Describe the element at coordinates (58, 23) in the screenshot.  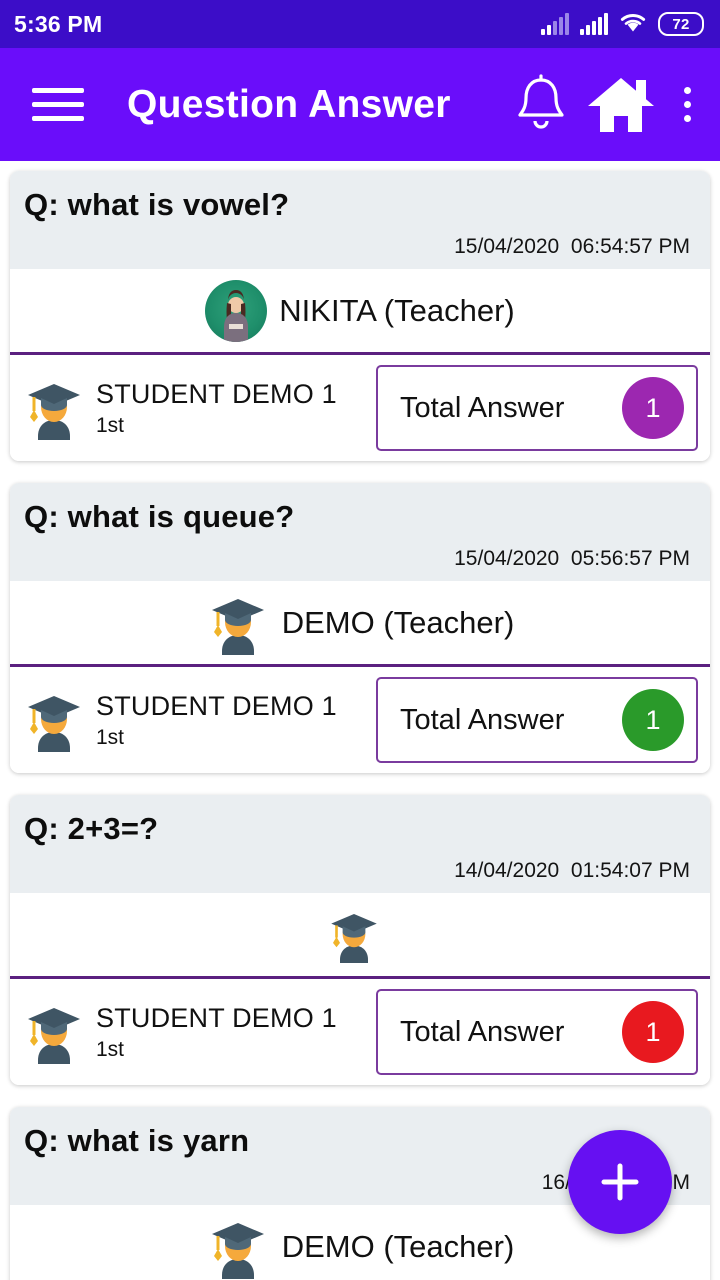
I see `status-time: 5:36 PM` at that location.